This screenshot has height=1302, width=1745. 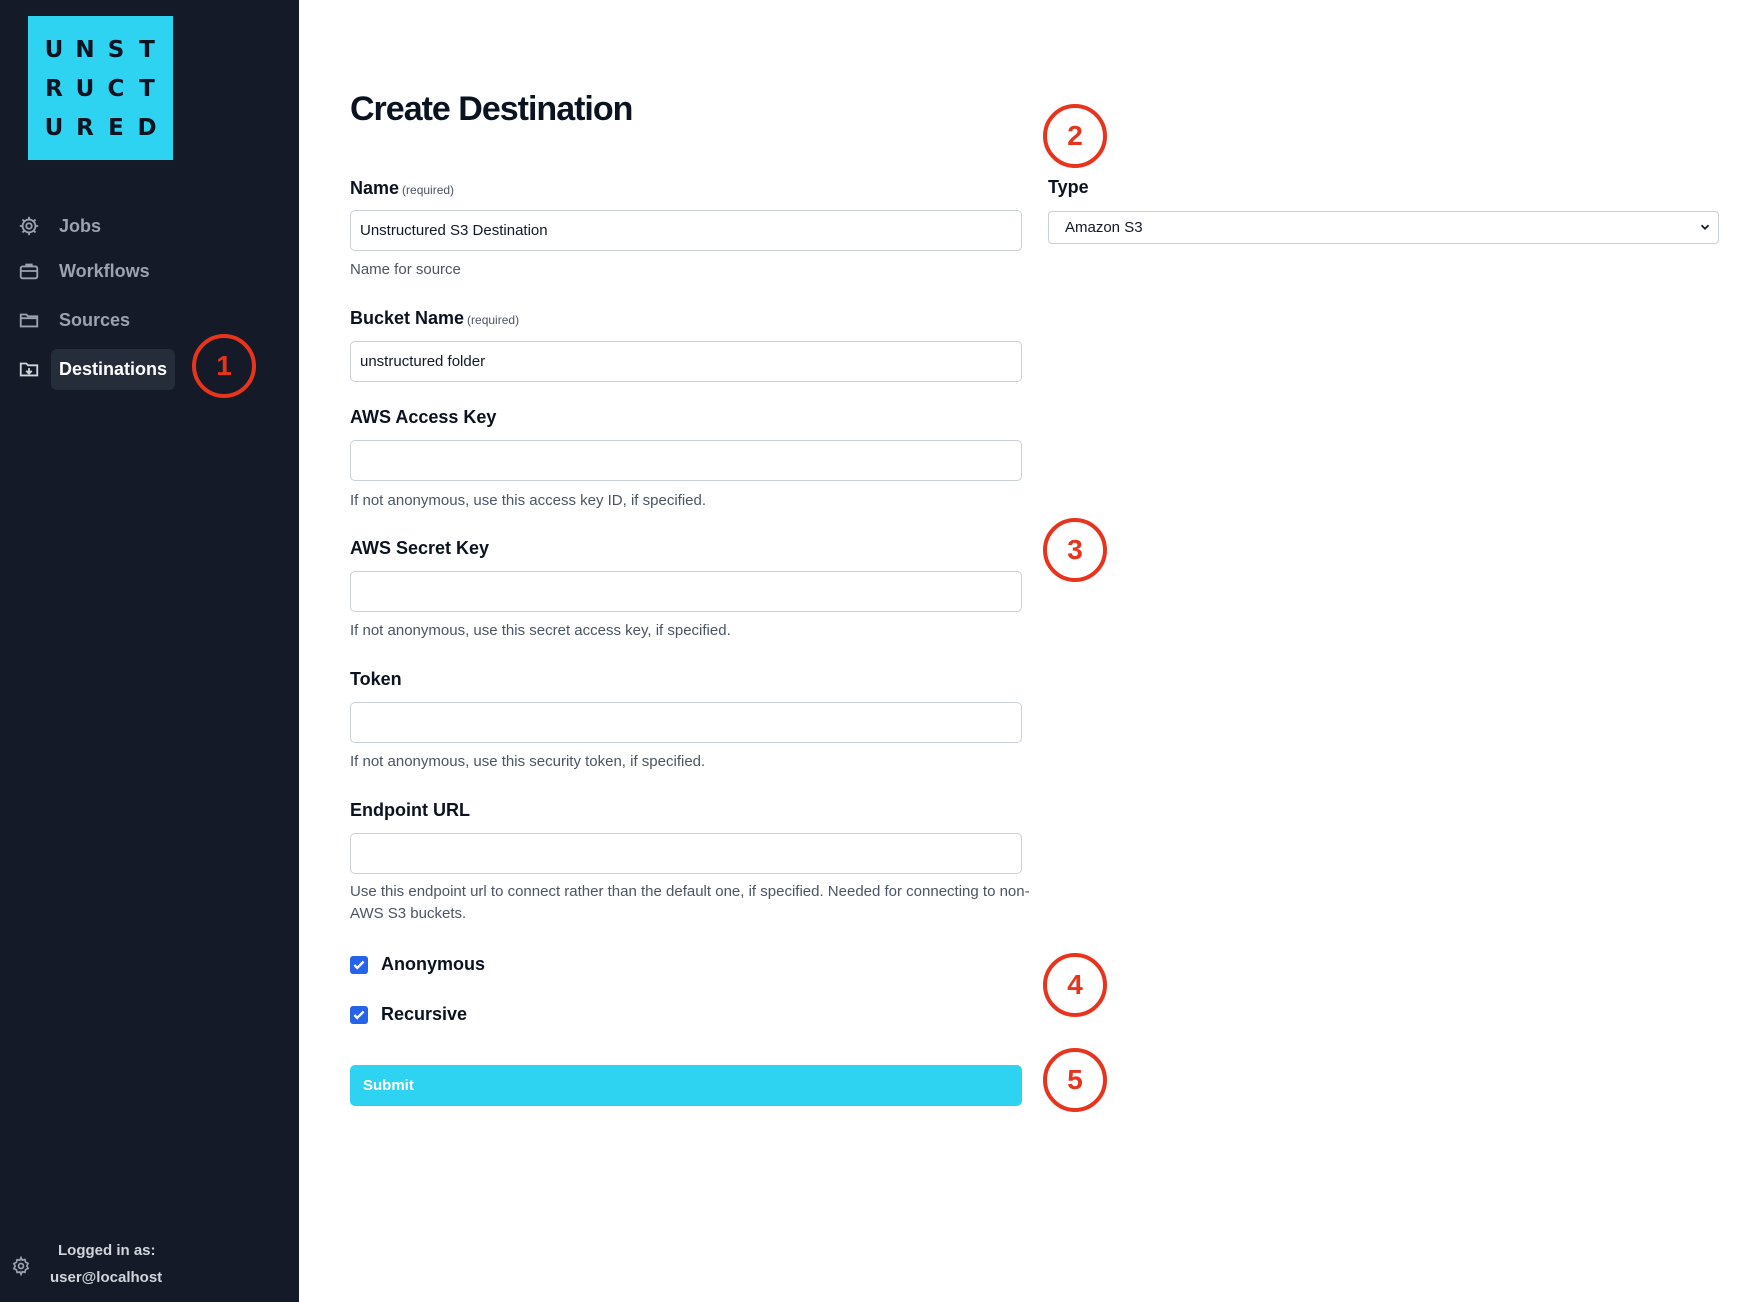 What do you see at coordinates (80, 225) in the screenshot?
I see `sidebar-item-label: Jobs` at bounding box center [80, 225].